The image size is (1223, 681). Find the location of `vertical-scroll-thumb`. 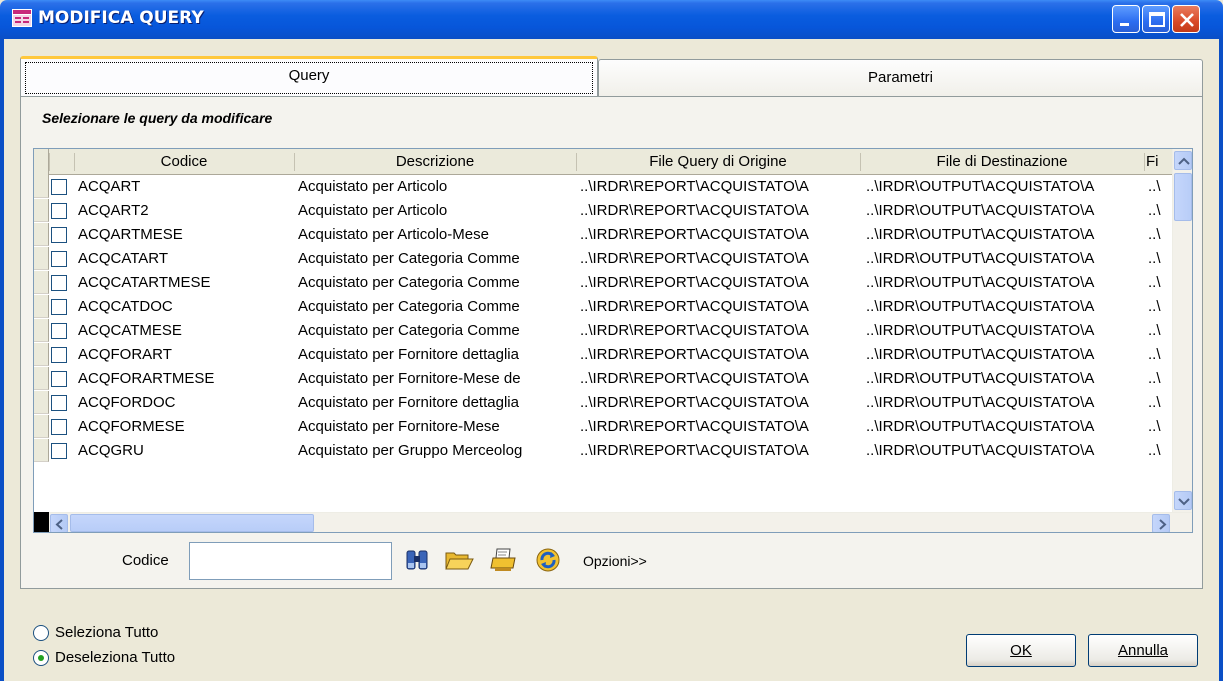

vertical-scroll-thumb is located at coordinates (1183, 197).